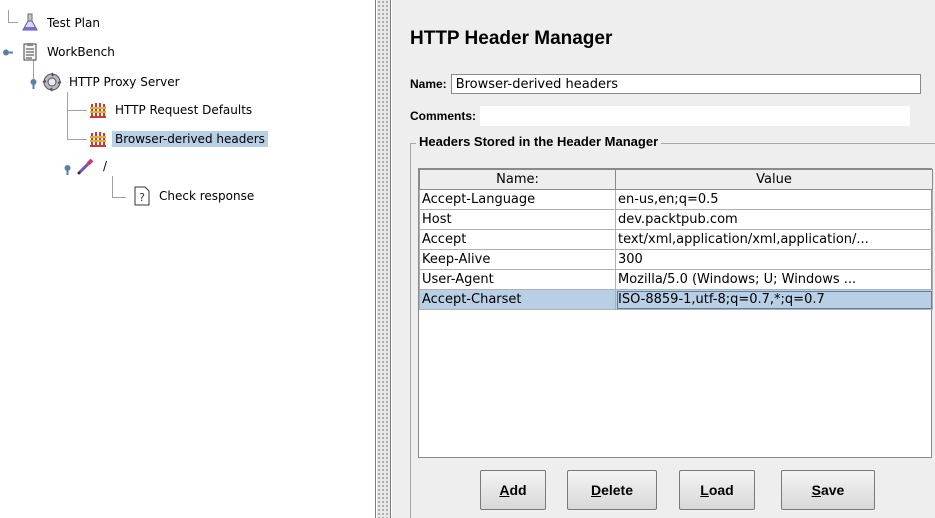  I want to click on comments-label: Comments:, so click(443, 116).